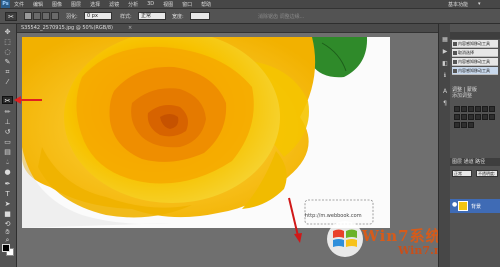 The width and height of the screenshot is (500, 267). What do you see at coordinates (72, 17) in the screenshot?
I see `feather-label: 羽化:` at bounding box center [72, 17].